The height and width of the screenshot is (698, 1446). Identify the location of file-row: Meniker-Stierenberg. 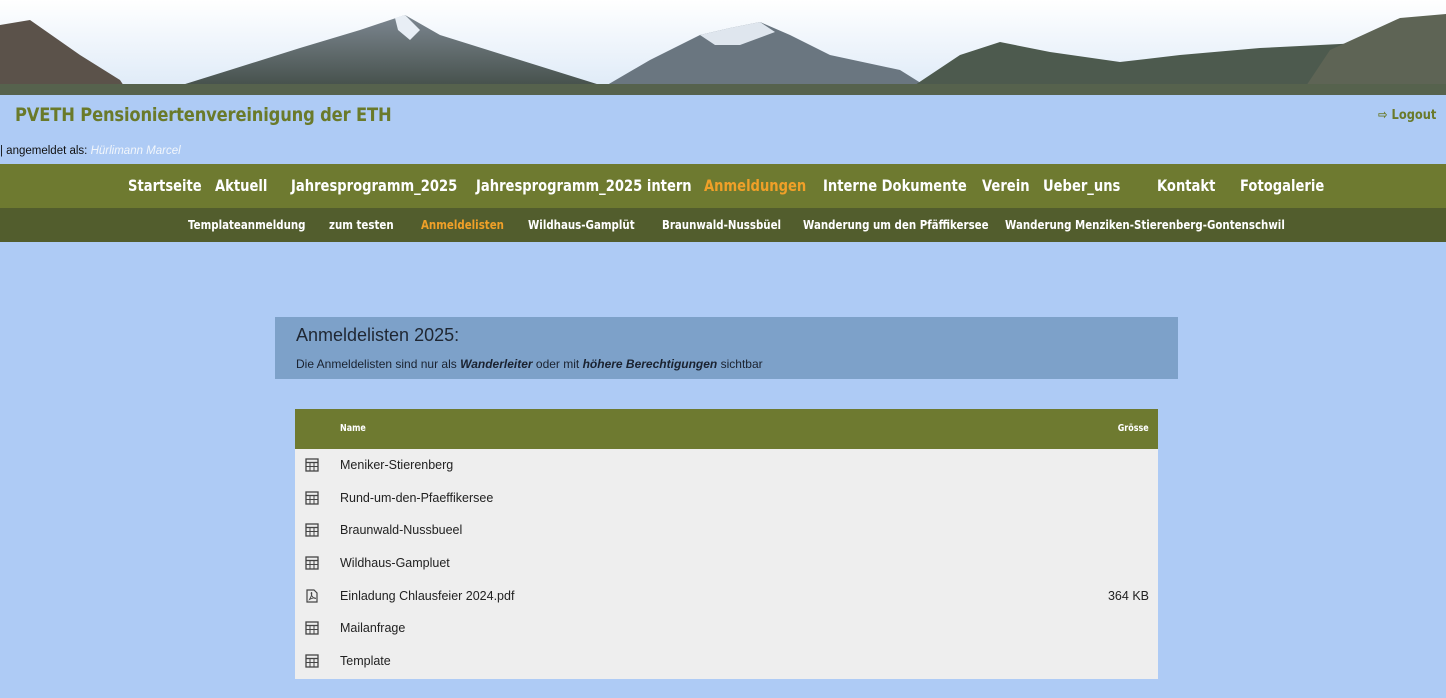
(726, 465).